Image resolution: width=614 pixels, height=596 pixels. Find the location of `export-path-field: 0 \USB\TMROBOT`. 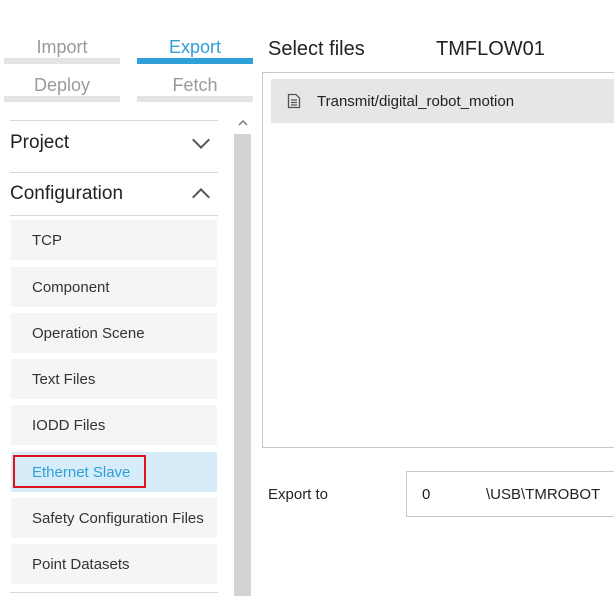

export-path-field: 0 \USB\TMROBOT is located at coordinates (510, 494).